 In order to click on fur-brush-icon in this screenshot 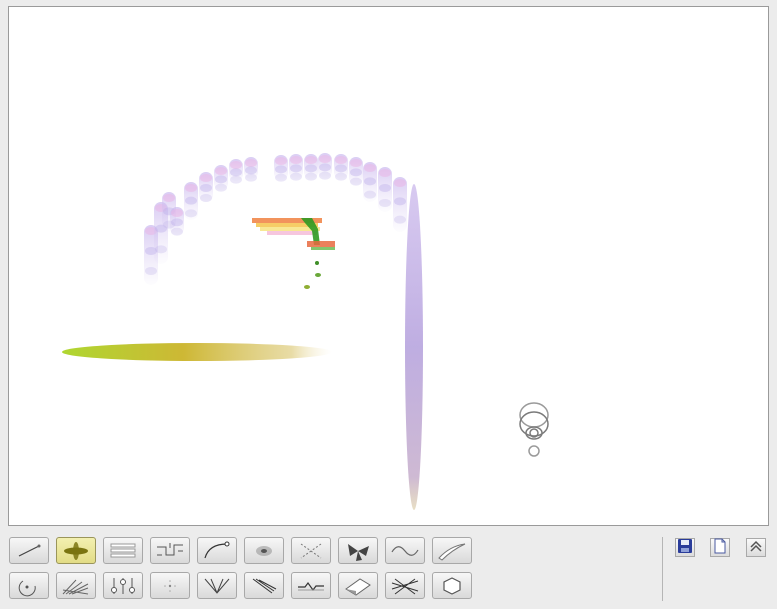, I will do `click(76, 586)`.